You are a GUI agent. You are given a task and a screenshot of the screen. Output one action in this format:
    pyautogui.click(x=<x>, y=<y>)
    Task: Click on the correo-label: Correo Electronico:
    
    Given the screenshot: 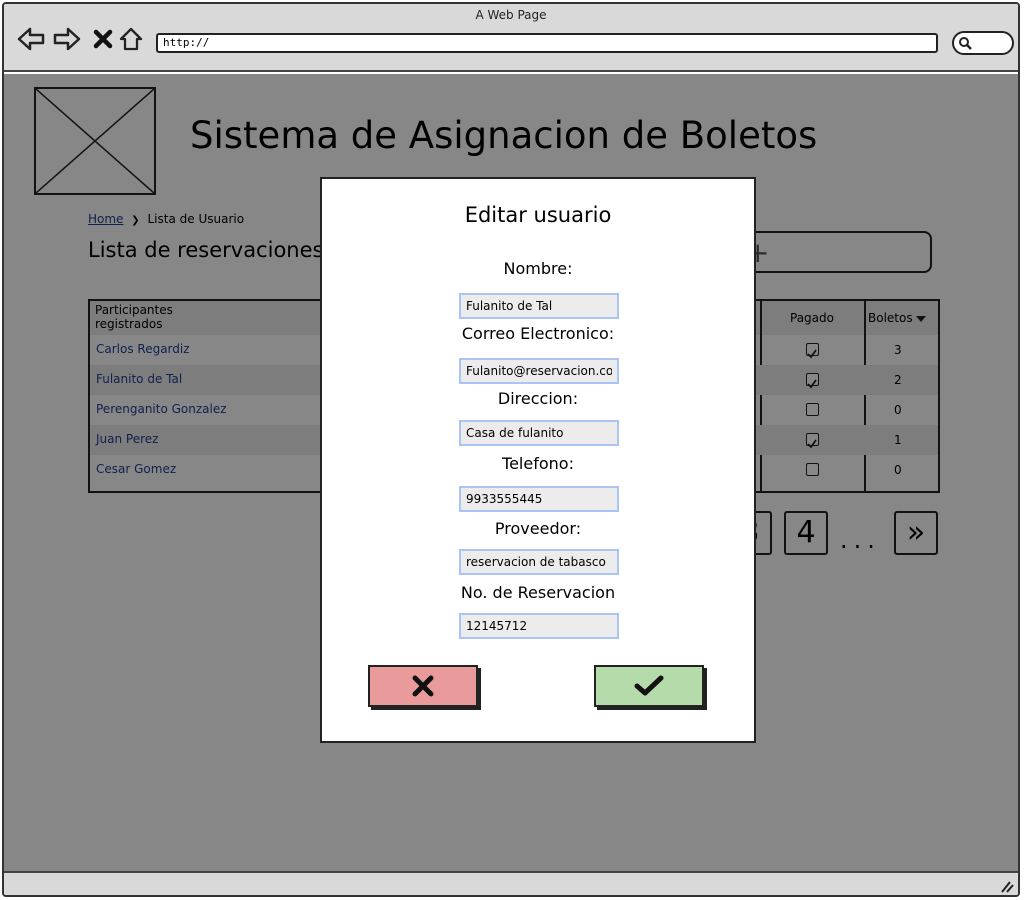 What is the action you would take?
    pyautogui.click(x=538, y=333)
    